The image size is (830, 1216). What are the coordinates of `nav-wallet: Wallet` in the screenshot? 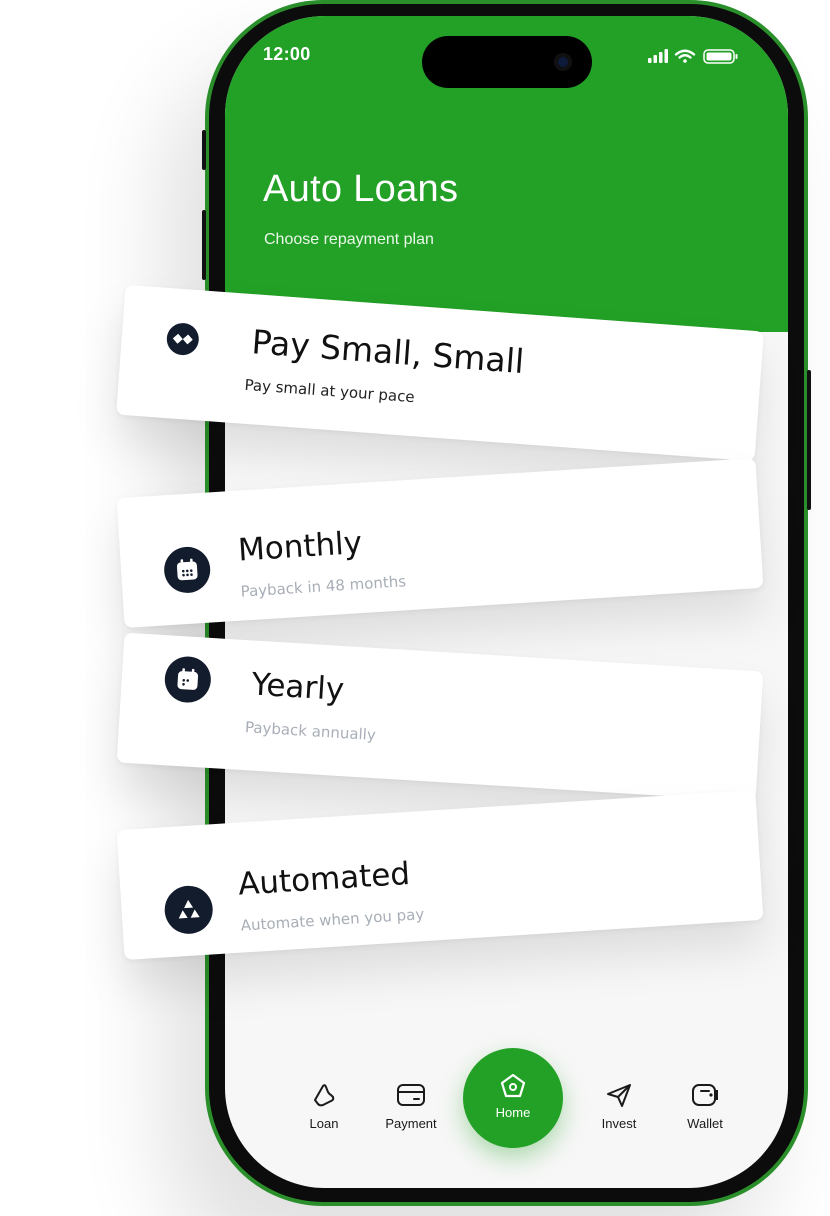 It's located at (705, 1106).